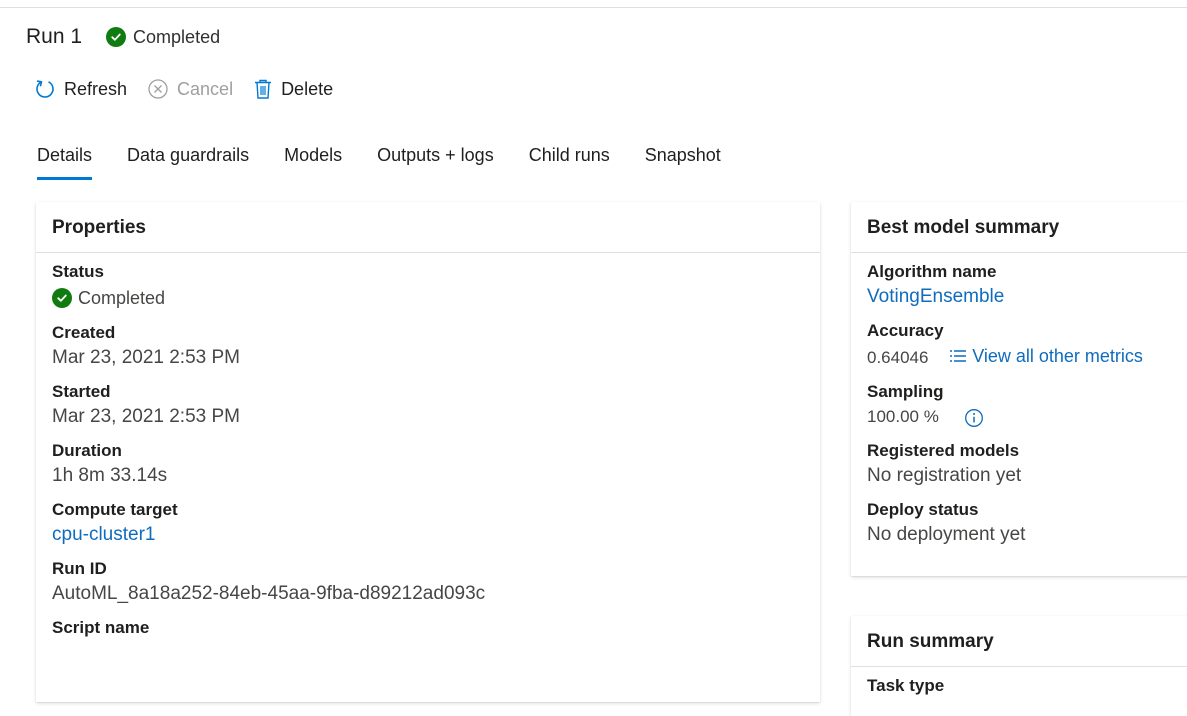  What do you see at coordinates (1019, 641) in the screenshot?
I see `run-summary-title: Run summary` at bounding box center [1019, 641].